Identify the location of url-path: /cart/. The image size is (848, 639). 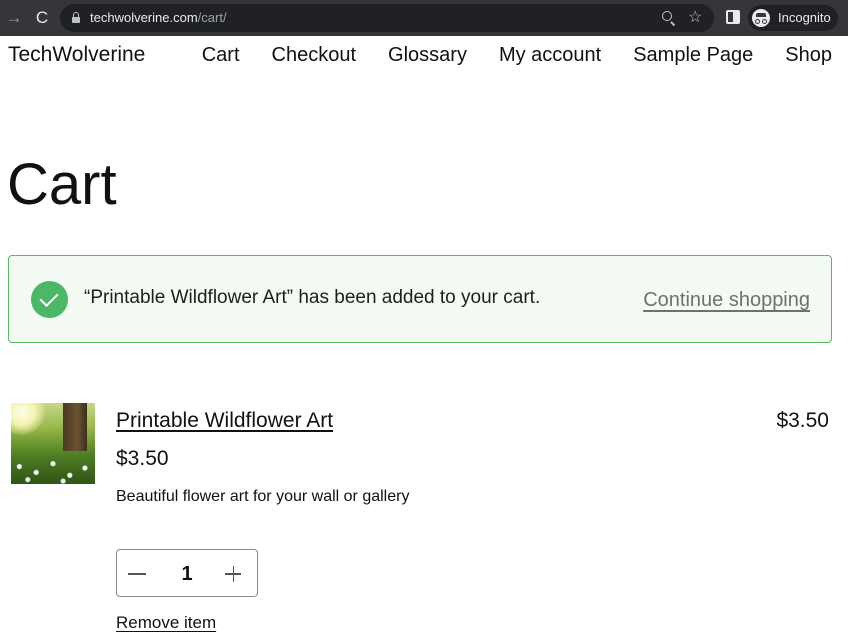
(212, 17).